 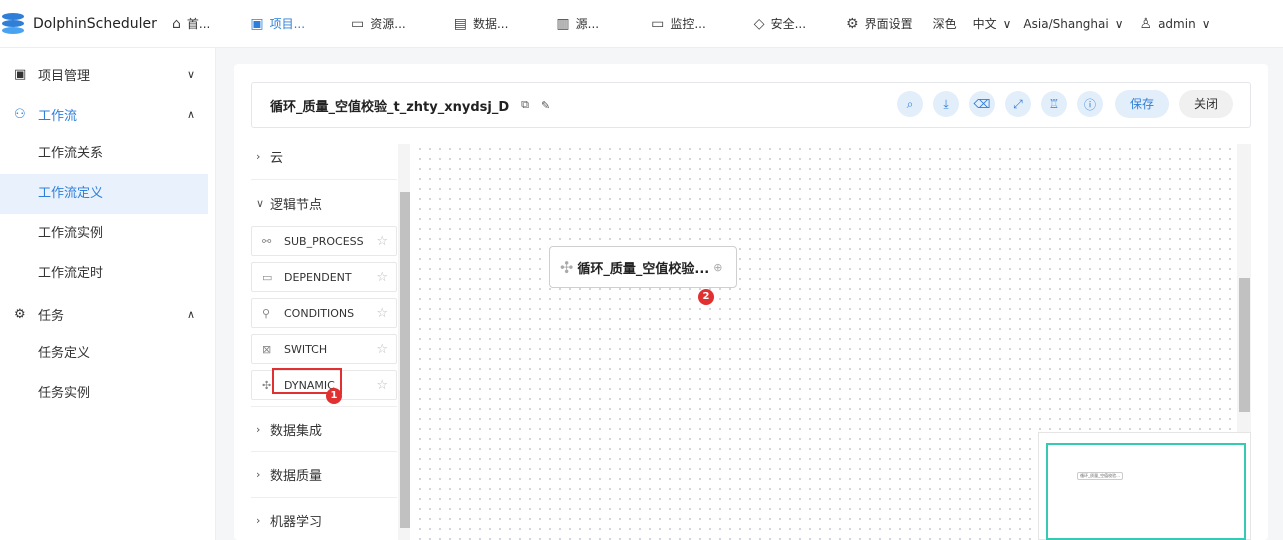 I want to click on switch-icon: ⊠, so click(x=267, y=349).